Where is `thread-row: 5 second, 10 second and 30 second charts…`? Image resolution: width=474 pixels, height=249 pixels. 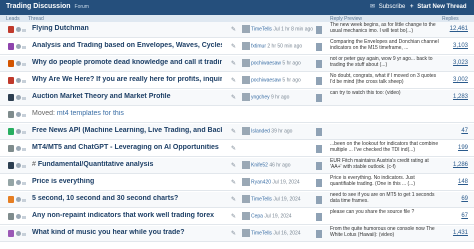 thread-row: 5 second, 10 second and 30 second charts… is located at coordinates (237, 200).